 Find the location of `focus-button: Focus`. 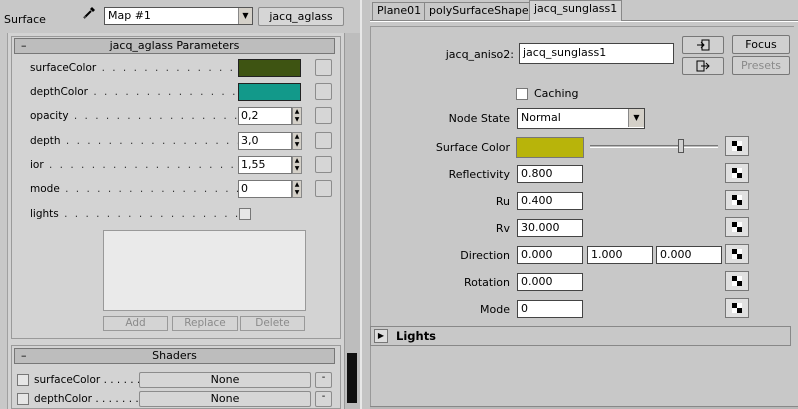

focus-button: Focus is located at coordinates (761, 44).